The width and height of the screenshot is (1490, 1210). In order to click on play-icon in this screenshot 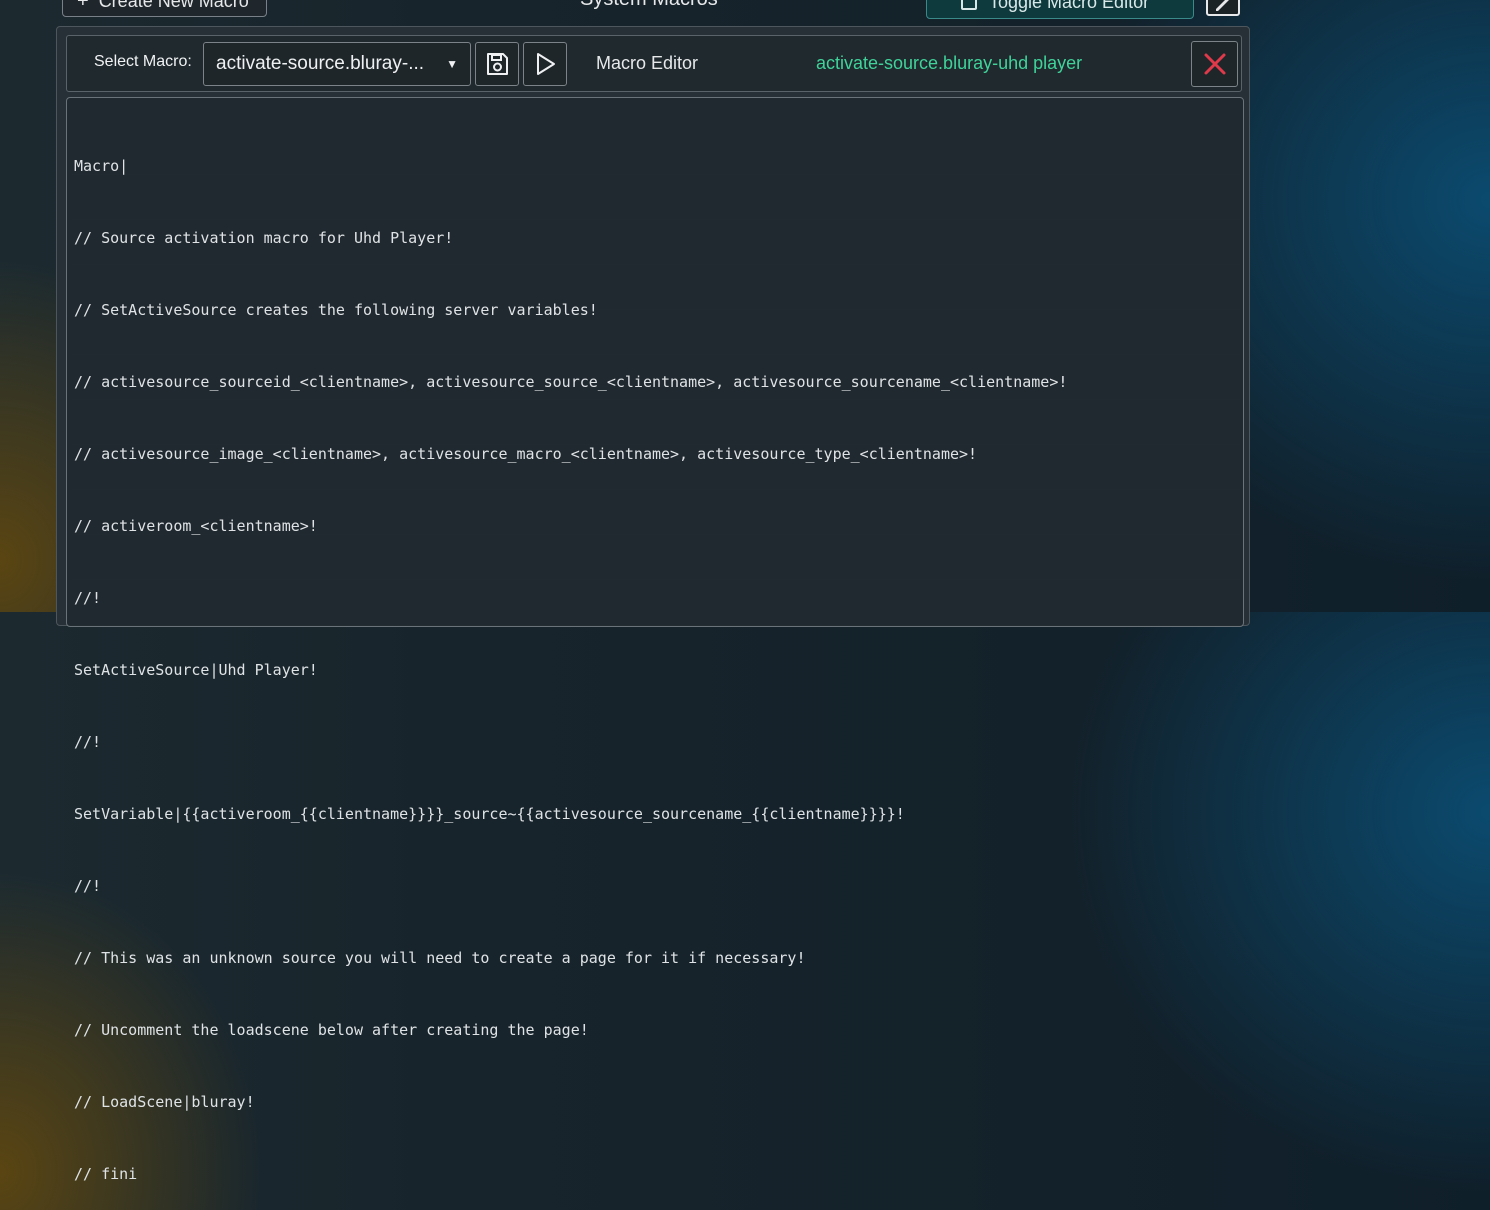, I will do `click(546, 64)`.